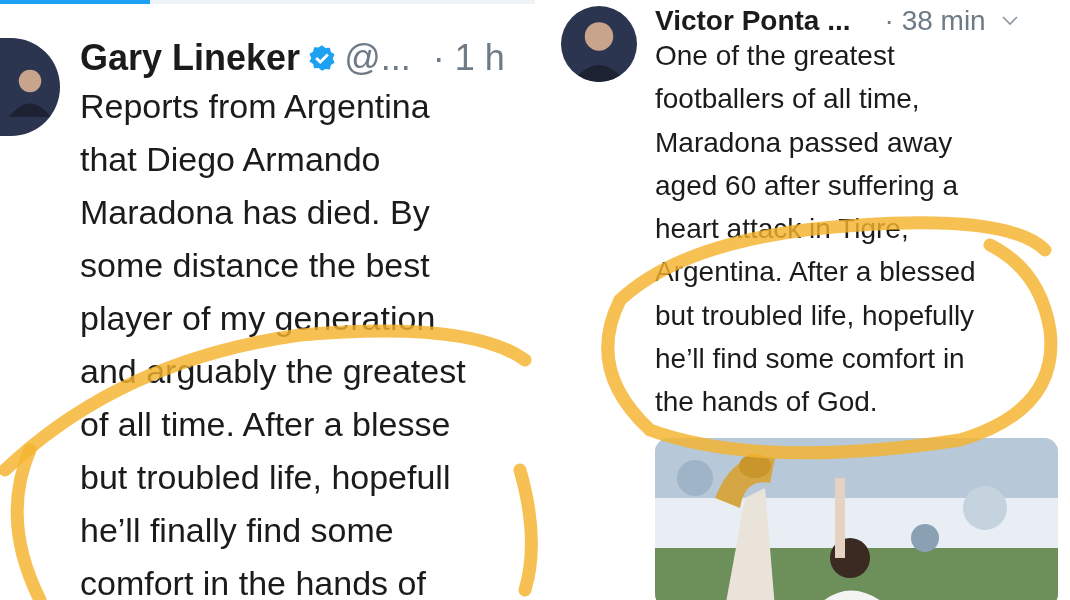 This screenshot has width=1070, height=600. I want to click on tweet-text-line: footballers of all time,, so click(788, 99).